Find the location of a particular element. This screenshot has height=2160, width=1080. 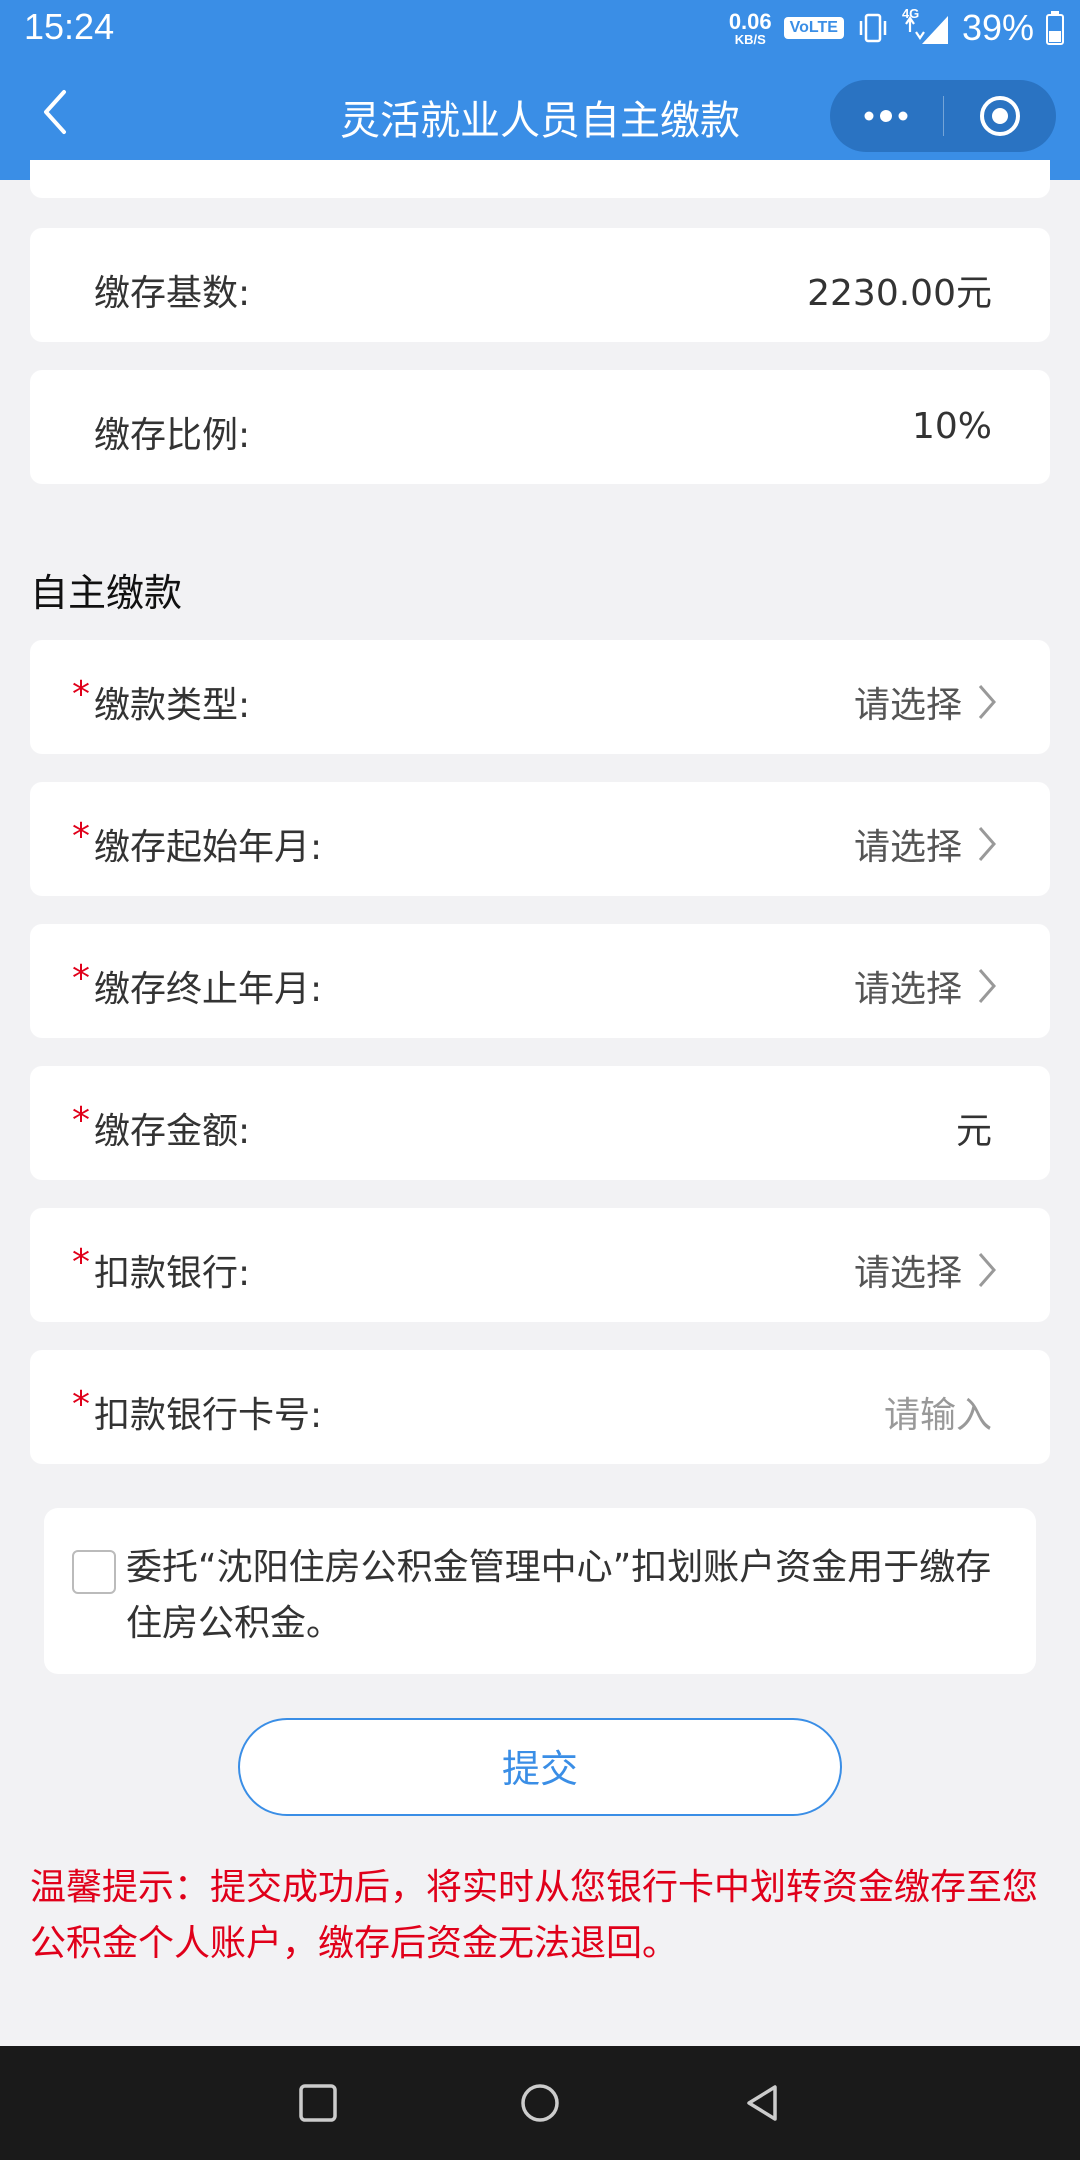

square-icon is located at coordinates (318, 2103).